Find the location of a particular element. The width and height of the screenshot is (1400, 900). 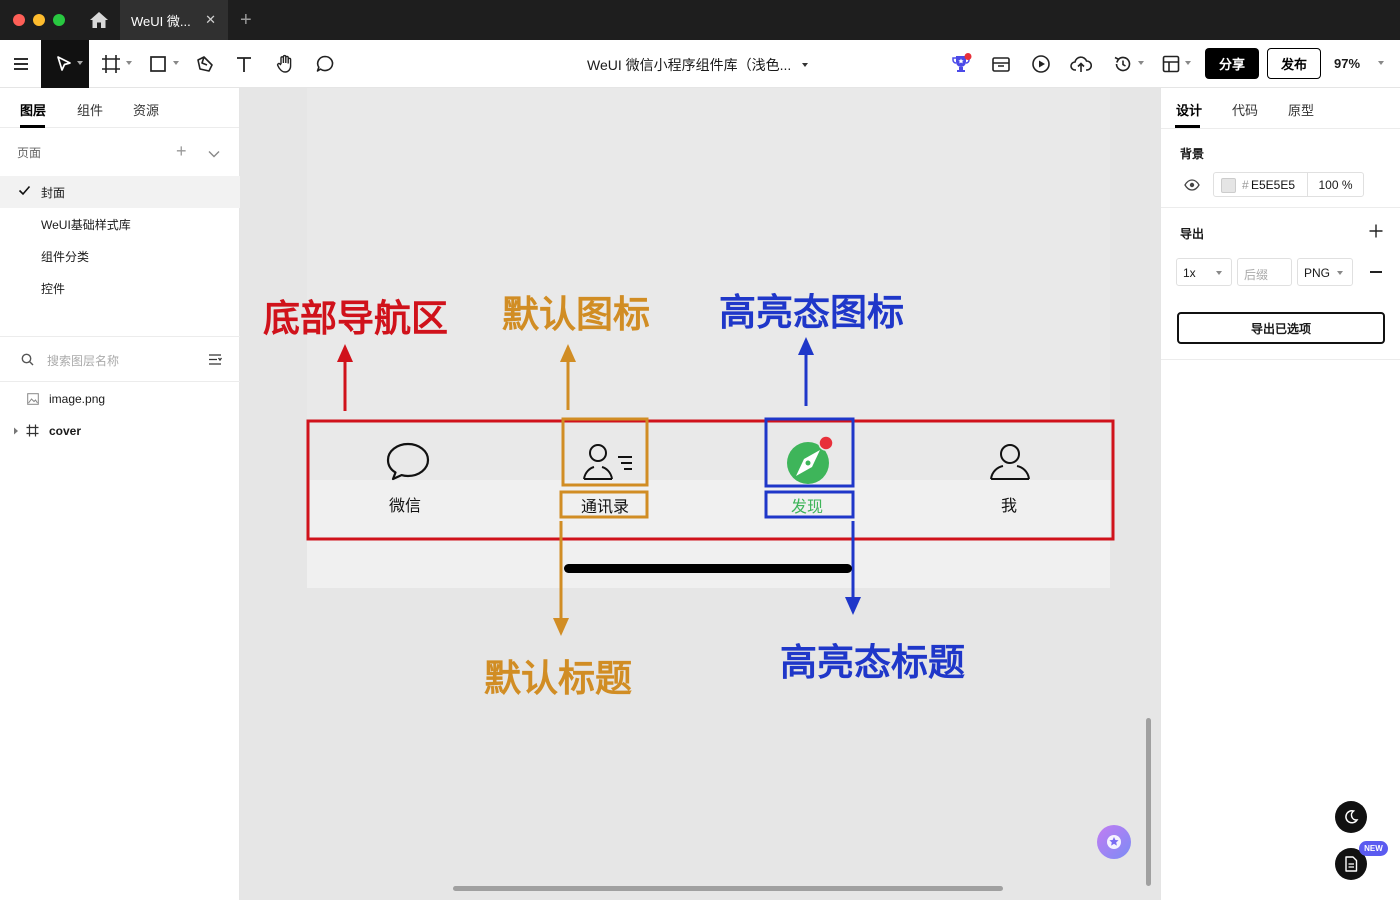

toolbar: WeUI 微信小程序组件库（浅色... 分享 发布 97% is located at coordinates (700, 64).